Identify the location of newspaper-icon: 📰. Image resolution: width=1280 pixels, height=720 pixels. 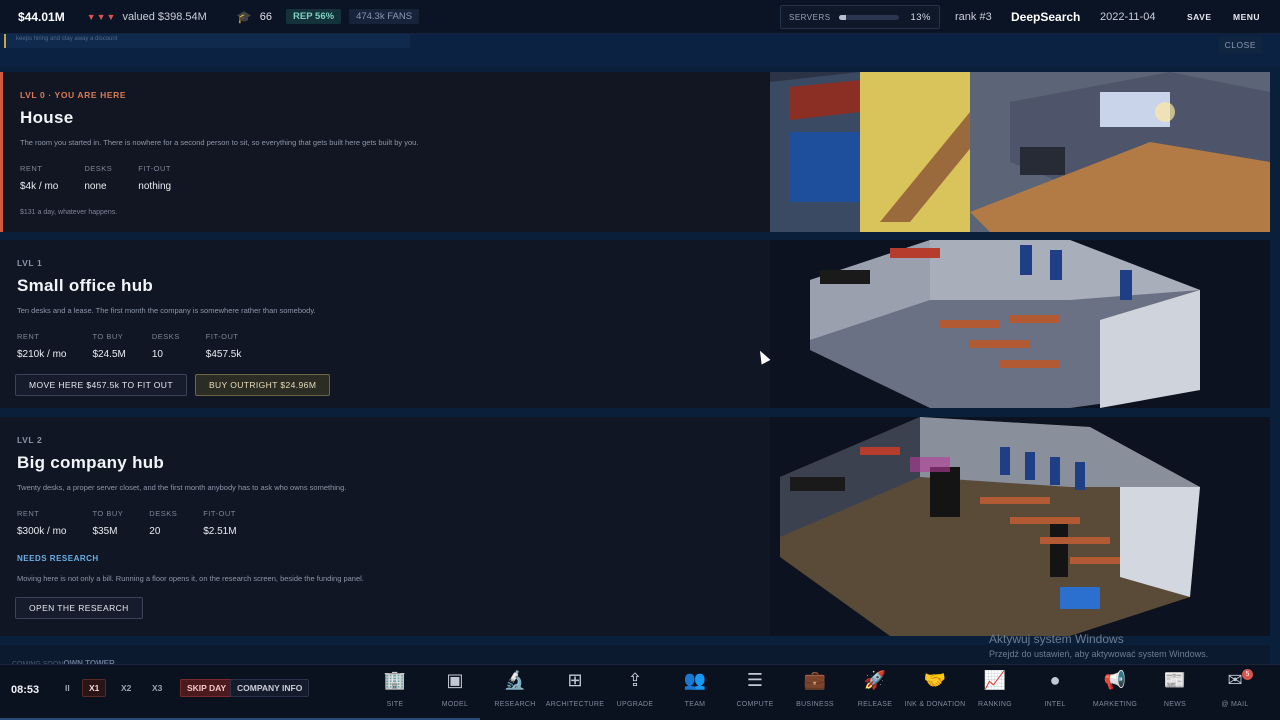
(1175, 679).